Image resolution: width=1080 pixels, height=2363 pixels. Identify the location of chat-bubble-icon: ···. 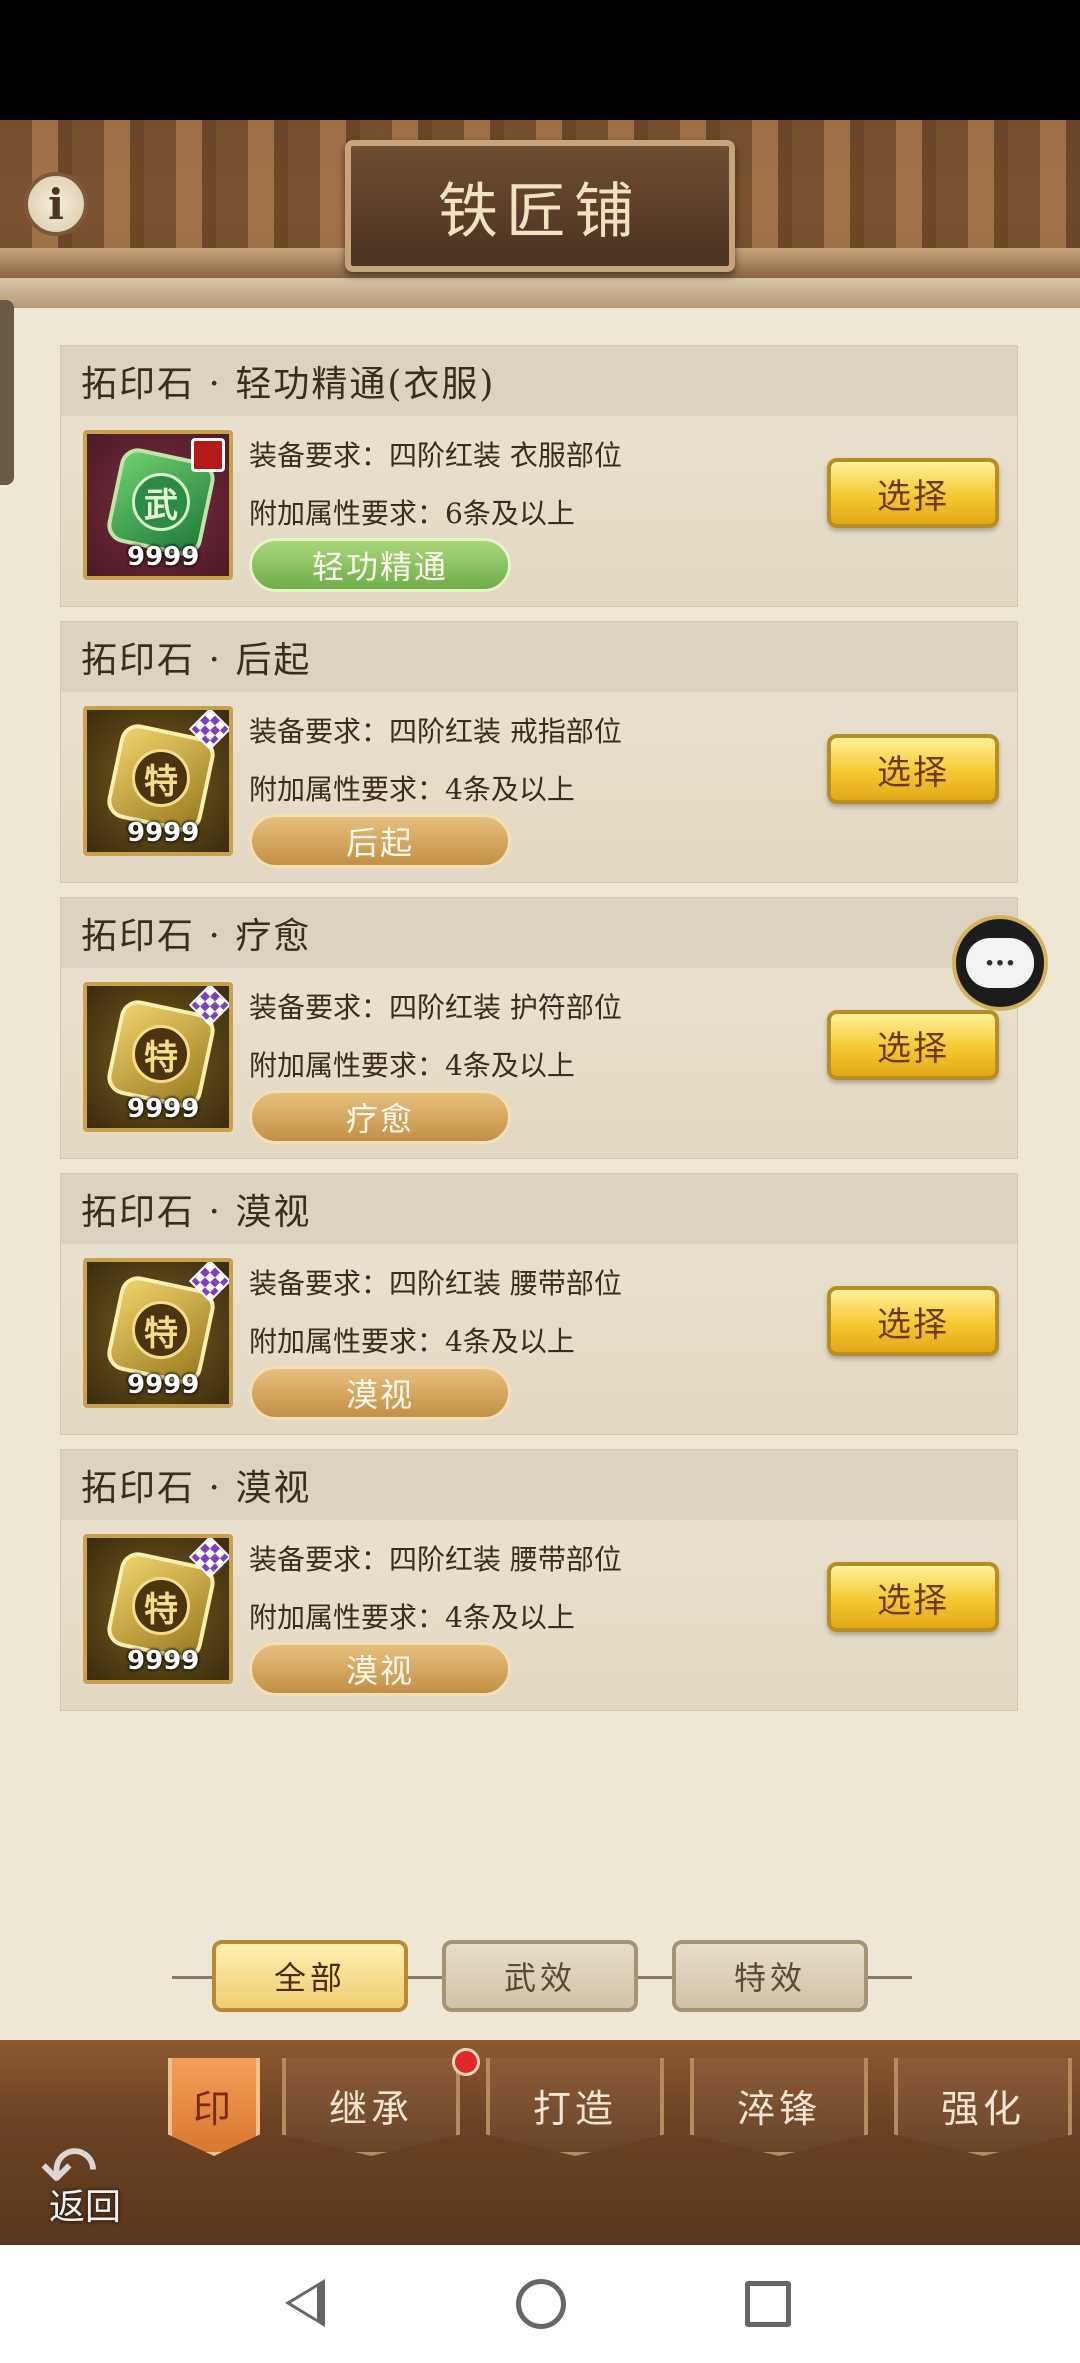
(1000, 963).